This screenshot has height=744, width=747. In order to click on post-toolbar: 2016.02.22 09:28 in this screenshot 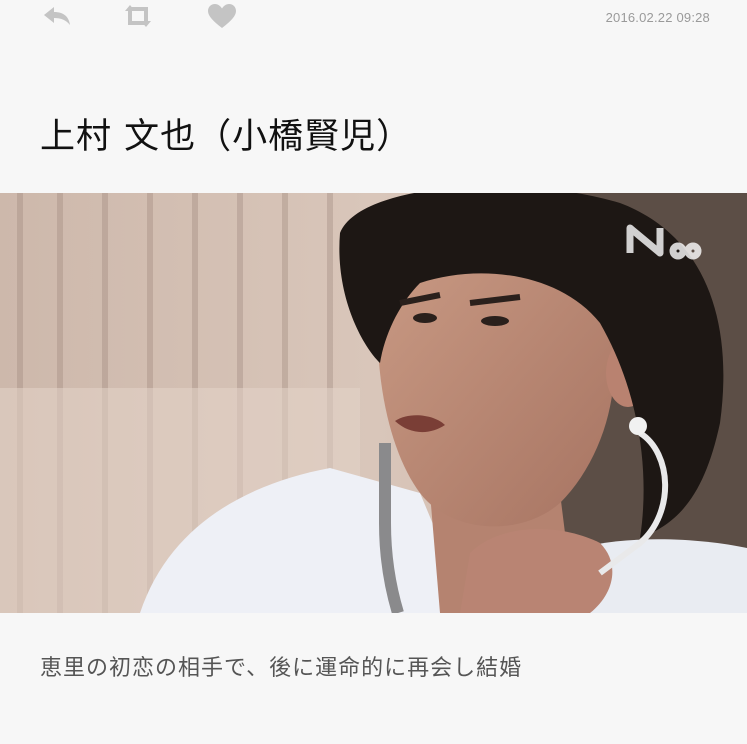, I will do `click(373, 18)`.